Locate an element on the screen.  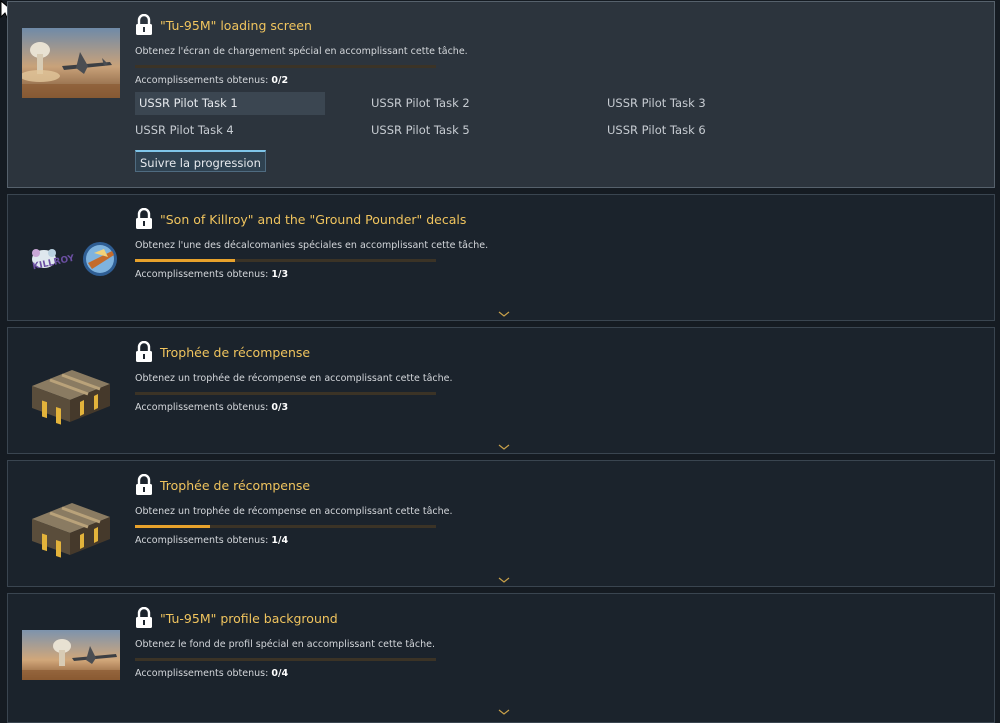
achievements-count: Accomplissements obtenus: 1/4 is located at coordinates (211, 540).